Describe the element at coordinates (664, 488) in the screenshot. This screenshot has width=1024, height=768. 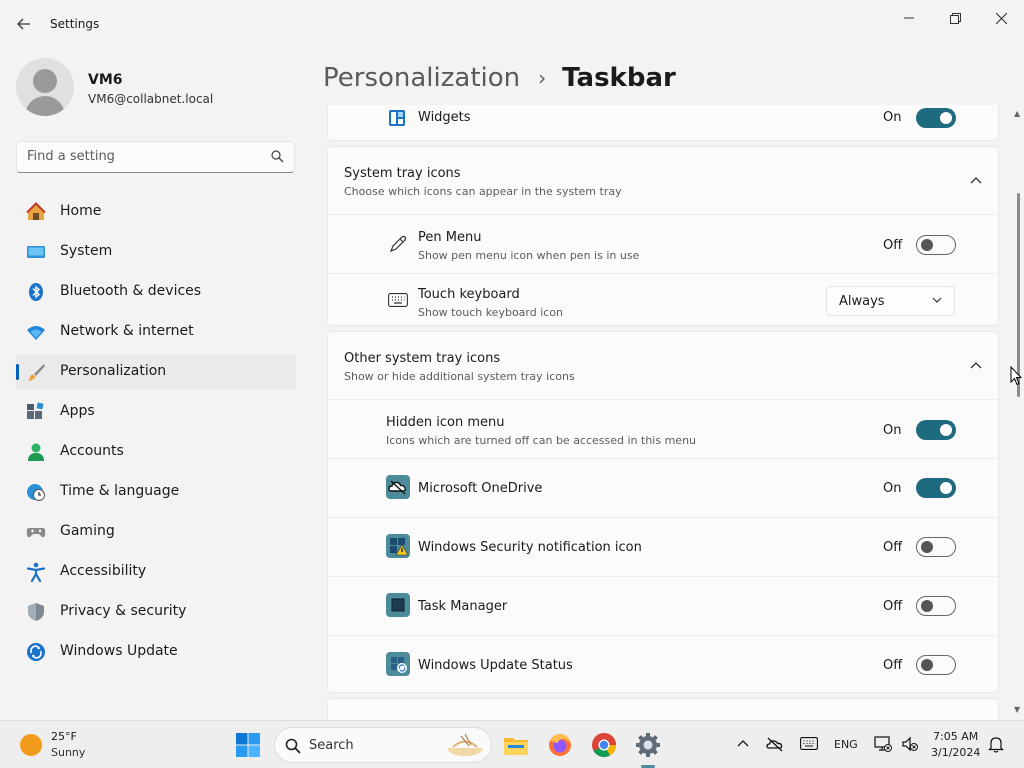
I see `onedrive-row: Microsoft OneDrive On` at that location.